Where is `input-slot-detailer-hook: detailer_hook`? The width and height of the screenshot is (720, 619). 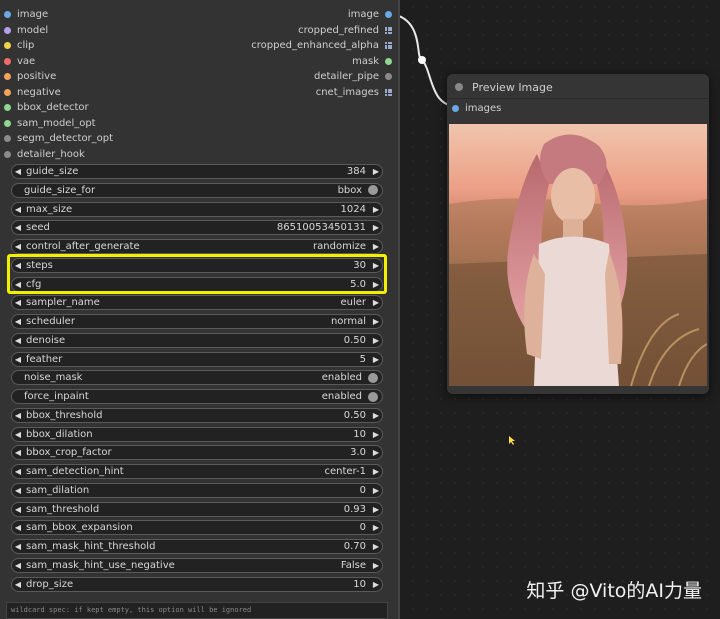
input-slot-detailer-hook: detailer_hook is located at coordinates (44, 154).